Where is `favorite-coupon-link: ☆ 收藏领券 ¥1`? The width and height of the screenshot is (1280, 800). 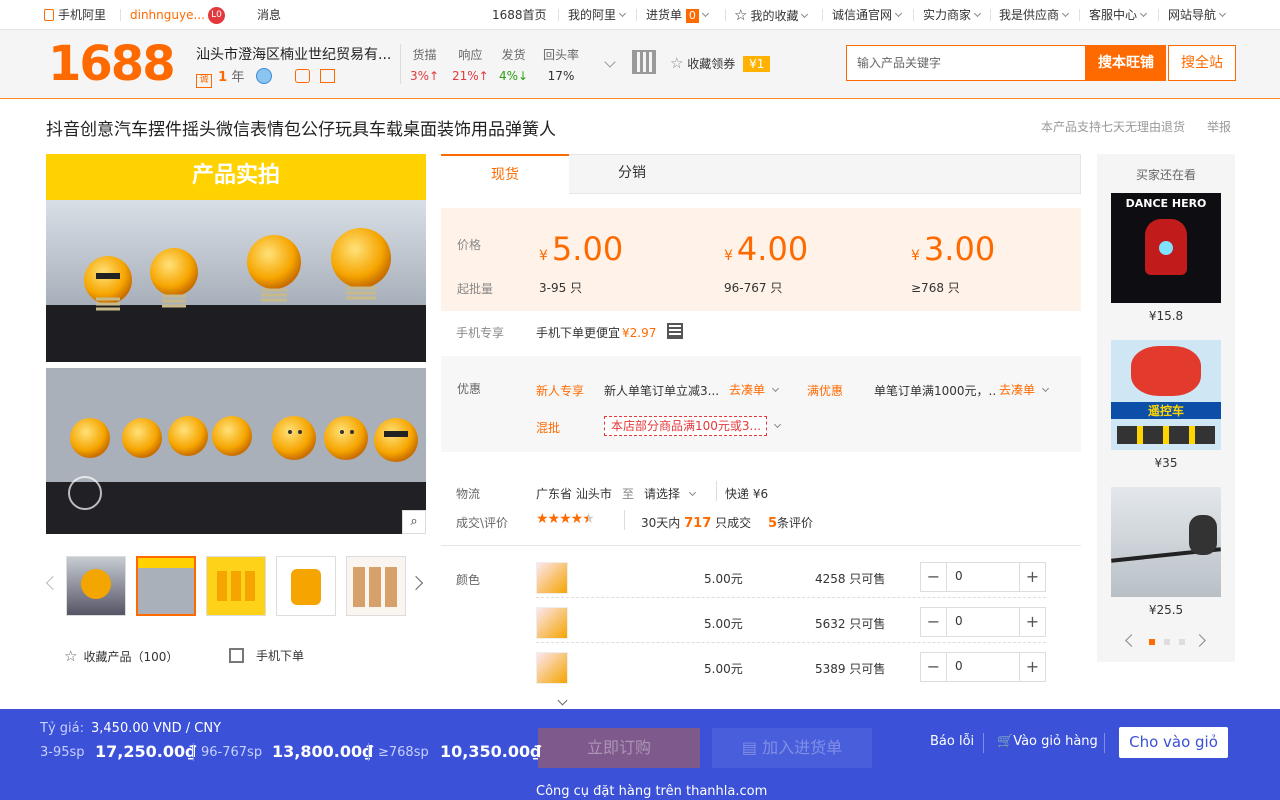
favorite-coupon-link: ☆ 收藏领券 ¥1 is located at coordinates (720, 63).